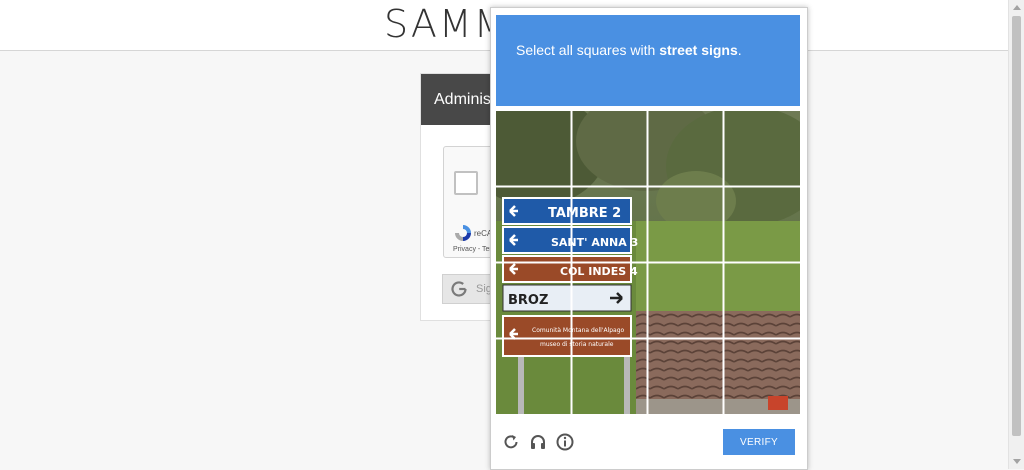 This screenshot has height=470, width=1024. I want to click on captcha-instruction-target: street signs, so click(698, 50).